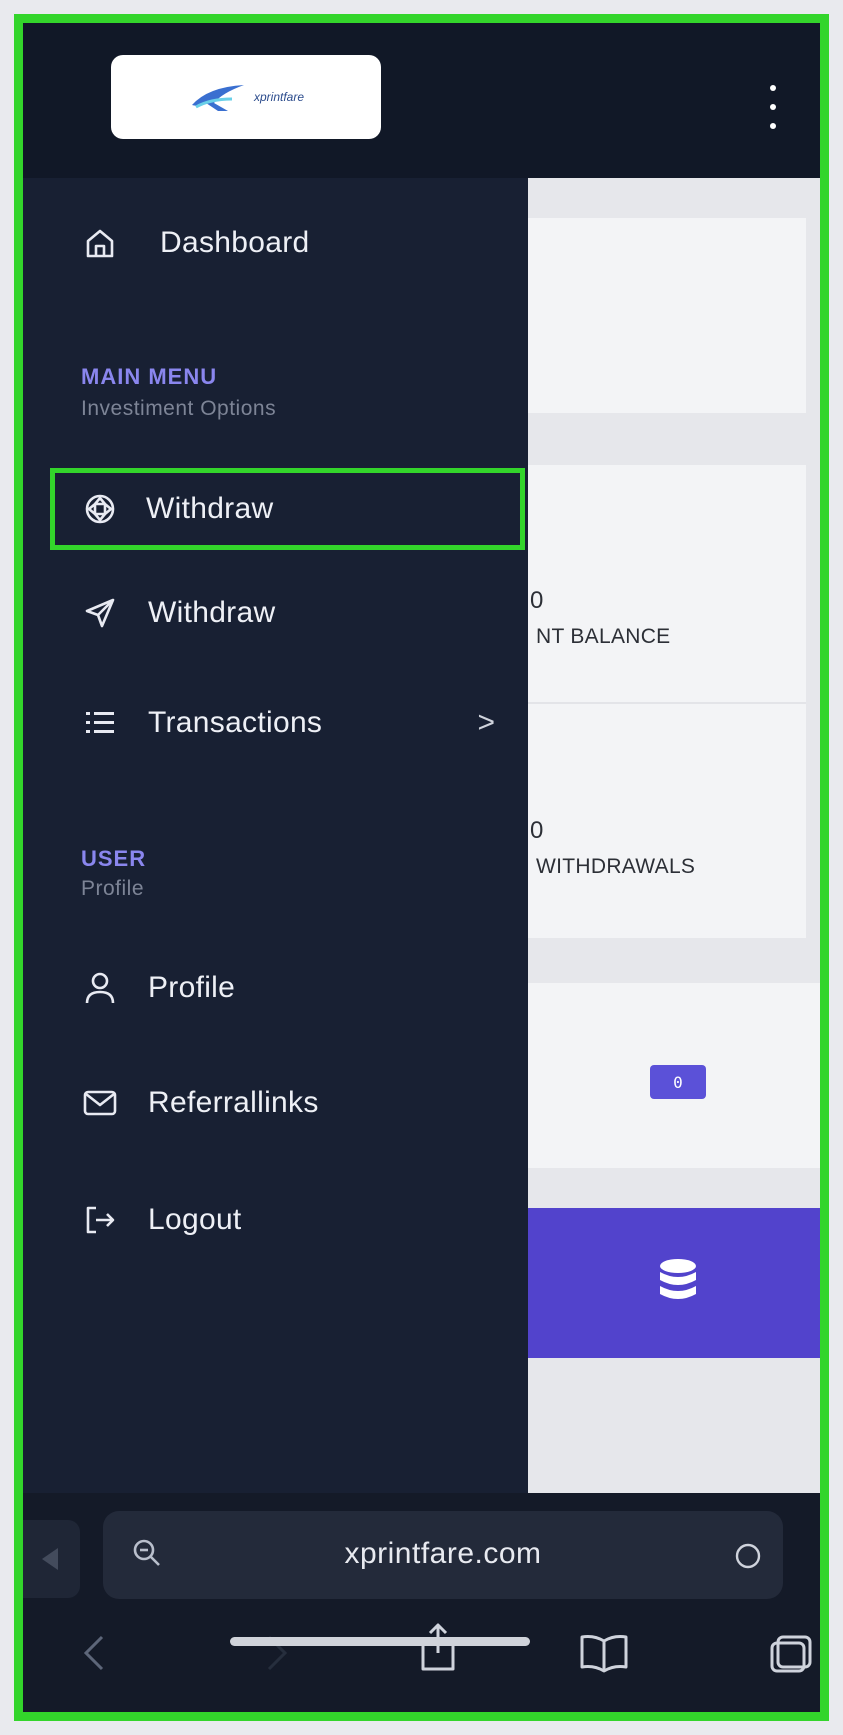 The image size is (843, 1735). What do you see at coordinates (235, 722) in the screenshot?
I see `sidebar-item-label: Transactions` at bounding box center [235, 722].